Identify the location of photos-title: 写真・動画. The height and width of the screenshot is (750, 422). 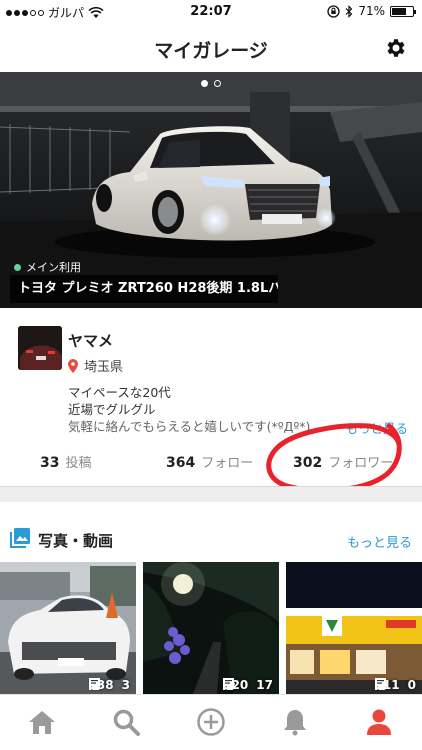
(76, 541).